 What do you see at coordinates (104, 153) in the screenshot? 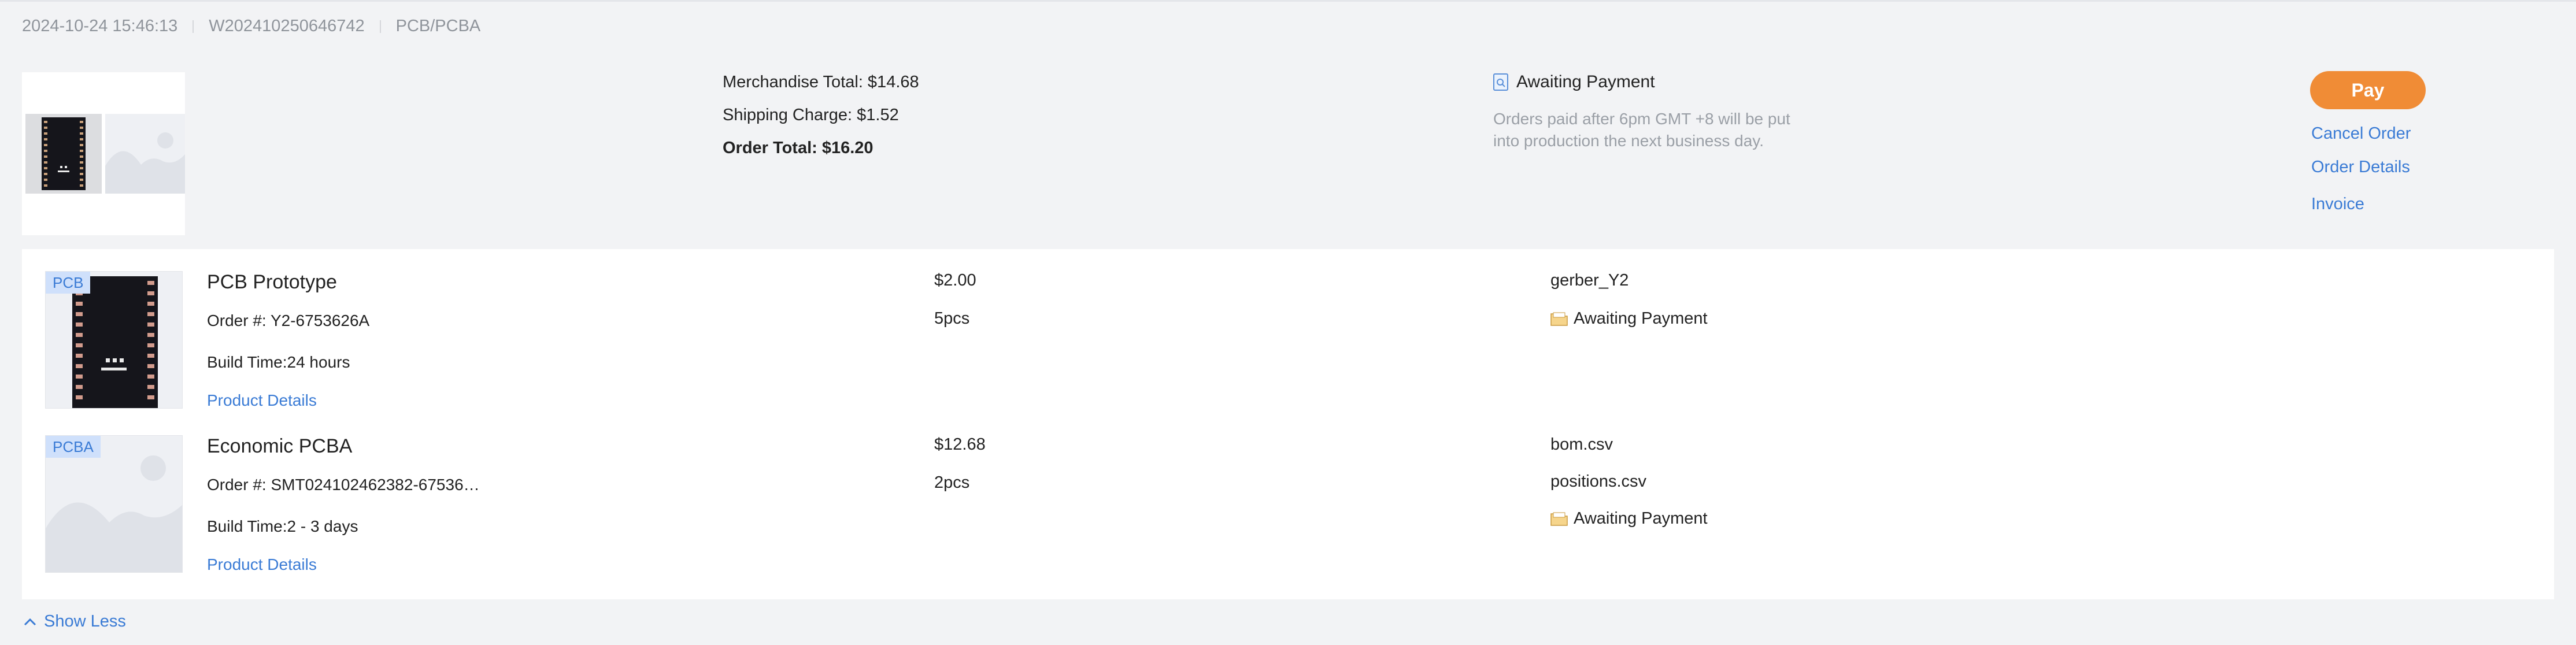
I see `order-thumbnails` at bounding box center [104, 153].